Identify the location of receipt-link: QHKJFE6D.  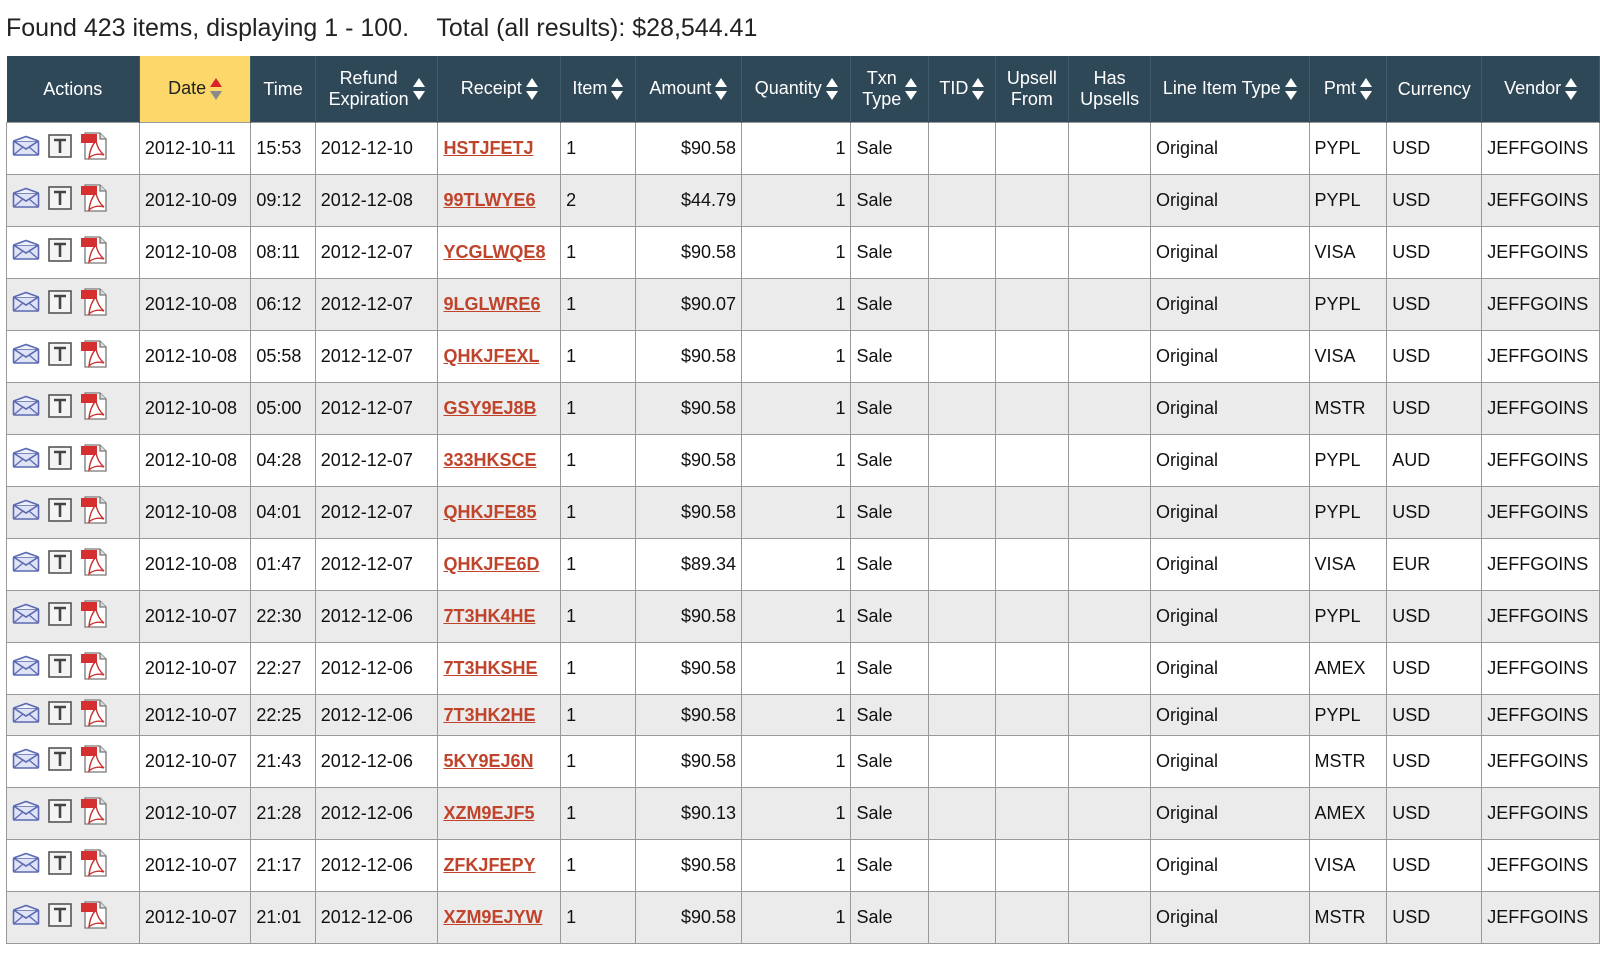
(491, 564).